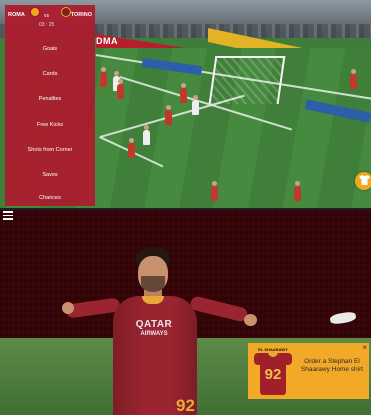  What do you see at coordinates (81, 15) in the screenshot?
I see `away-team-name: TORINO` at bounding box center [81, 15].